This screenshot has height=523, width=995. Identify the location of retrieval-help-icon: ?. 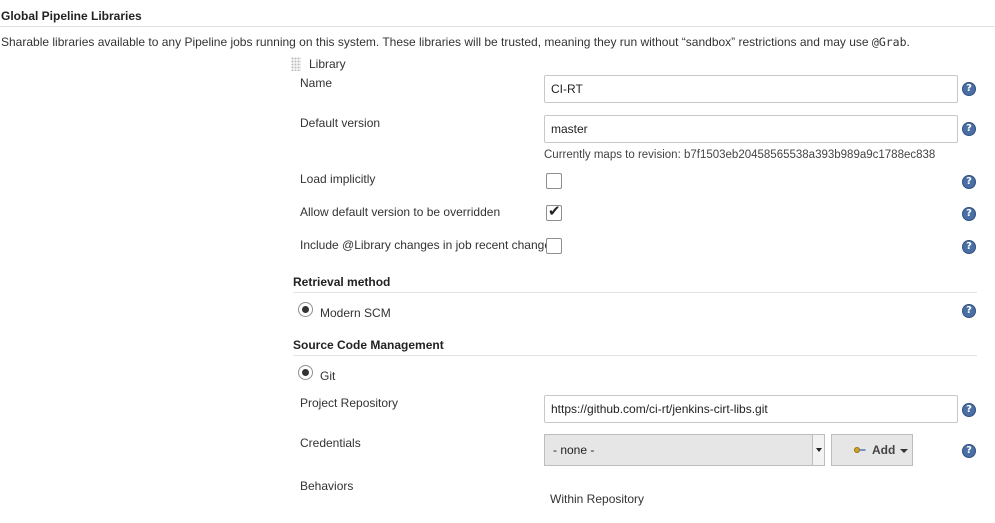
(969, 311).